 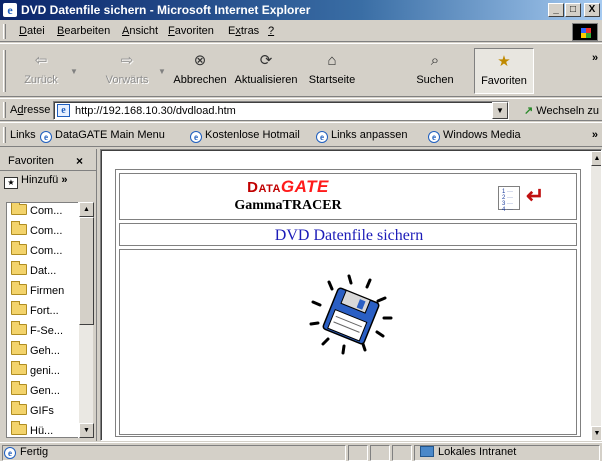 I want to click on favorites-title: Favoriten, so click(x=31, y=161).